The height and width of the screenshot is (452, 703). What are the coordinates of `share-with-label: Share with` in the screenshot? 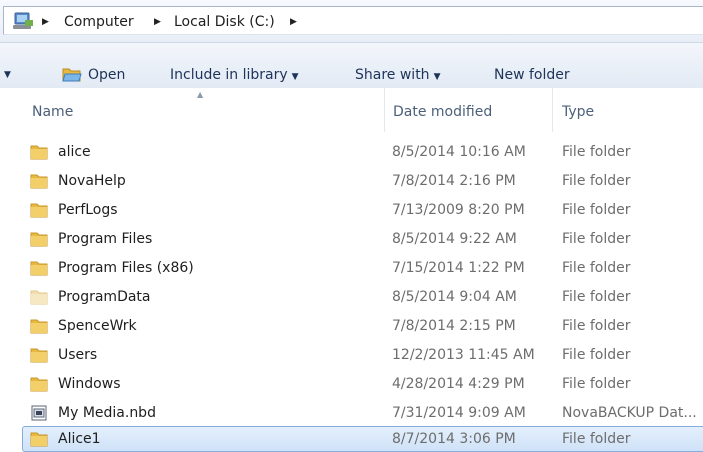 It's located at (392, 75).